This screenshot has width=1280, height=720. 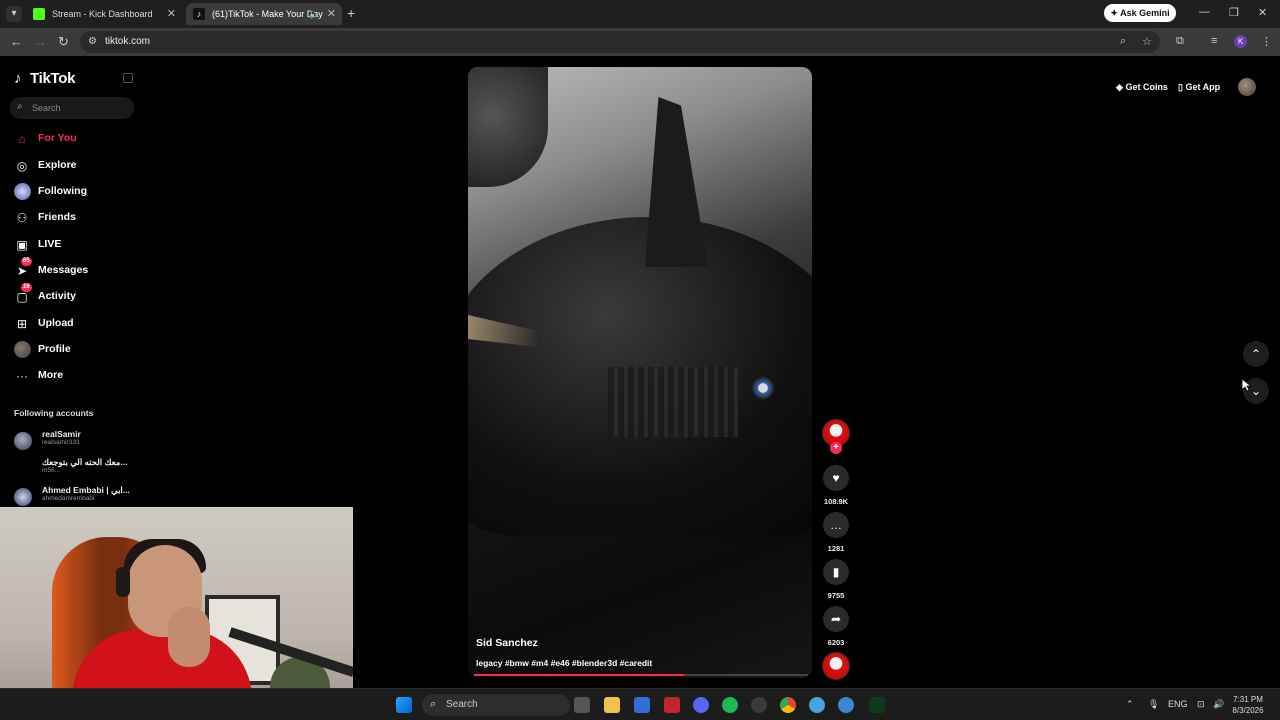 What do you see at coordinates (1248, 710) in the screenshot?
I see `clock-date: 8/3/2026` at bounding box center [1248, 710].